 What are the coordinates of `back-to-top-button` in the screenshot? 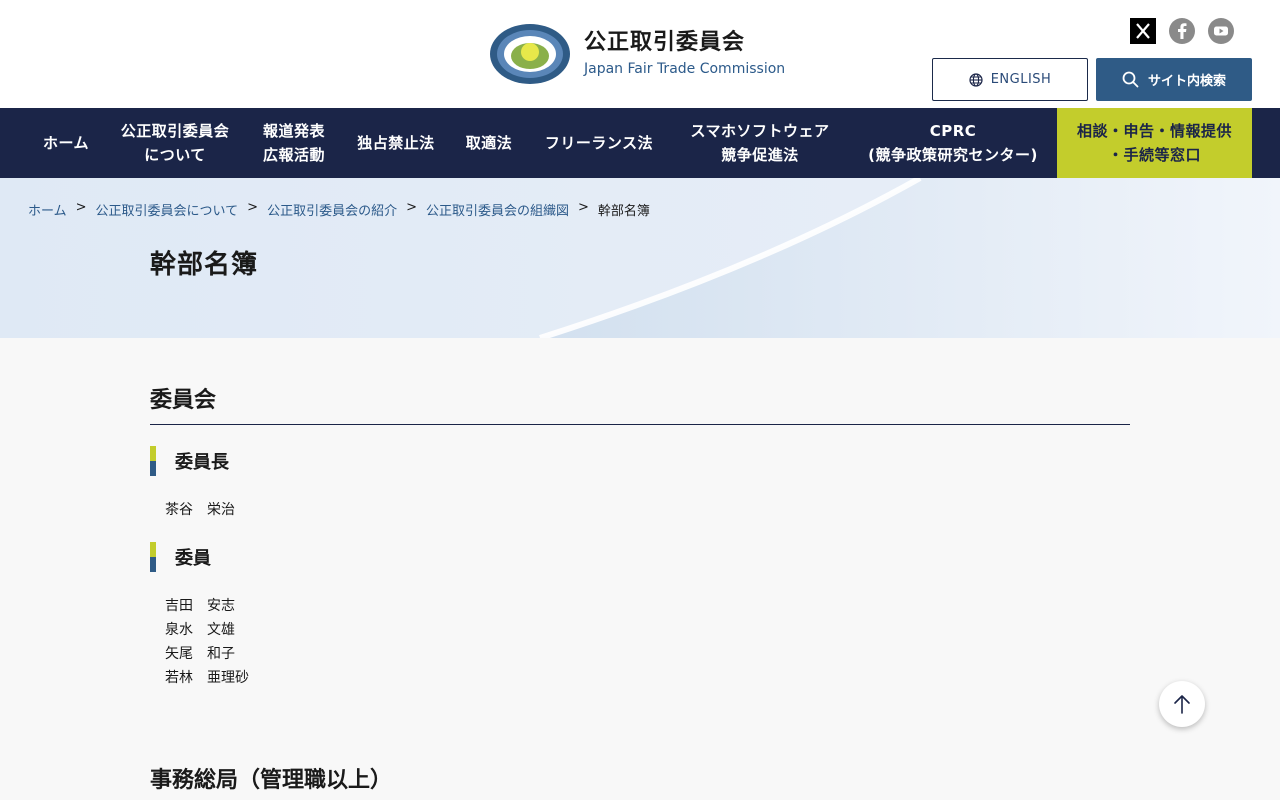 It's located at (1182, 704).